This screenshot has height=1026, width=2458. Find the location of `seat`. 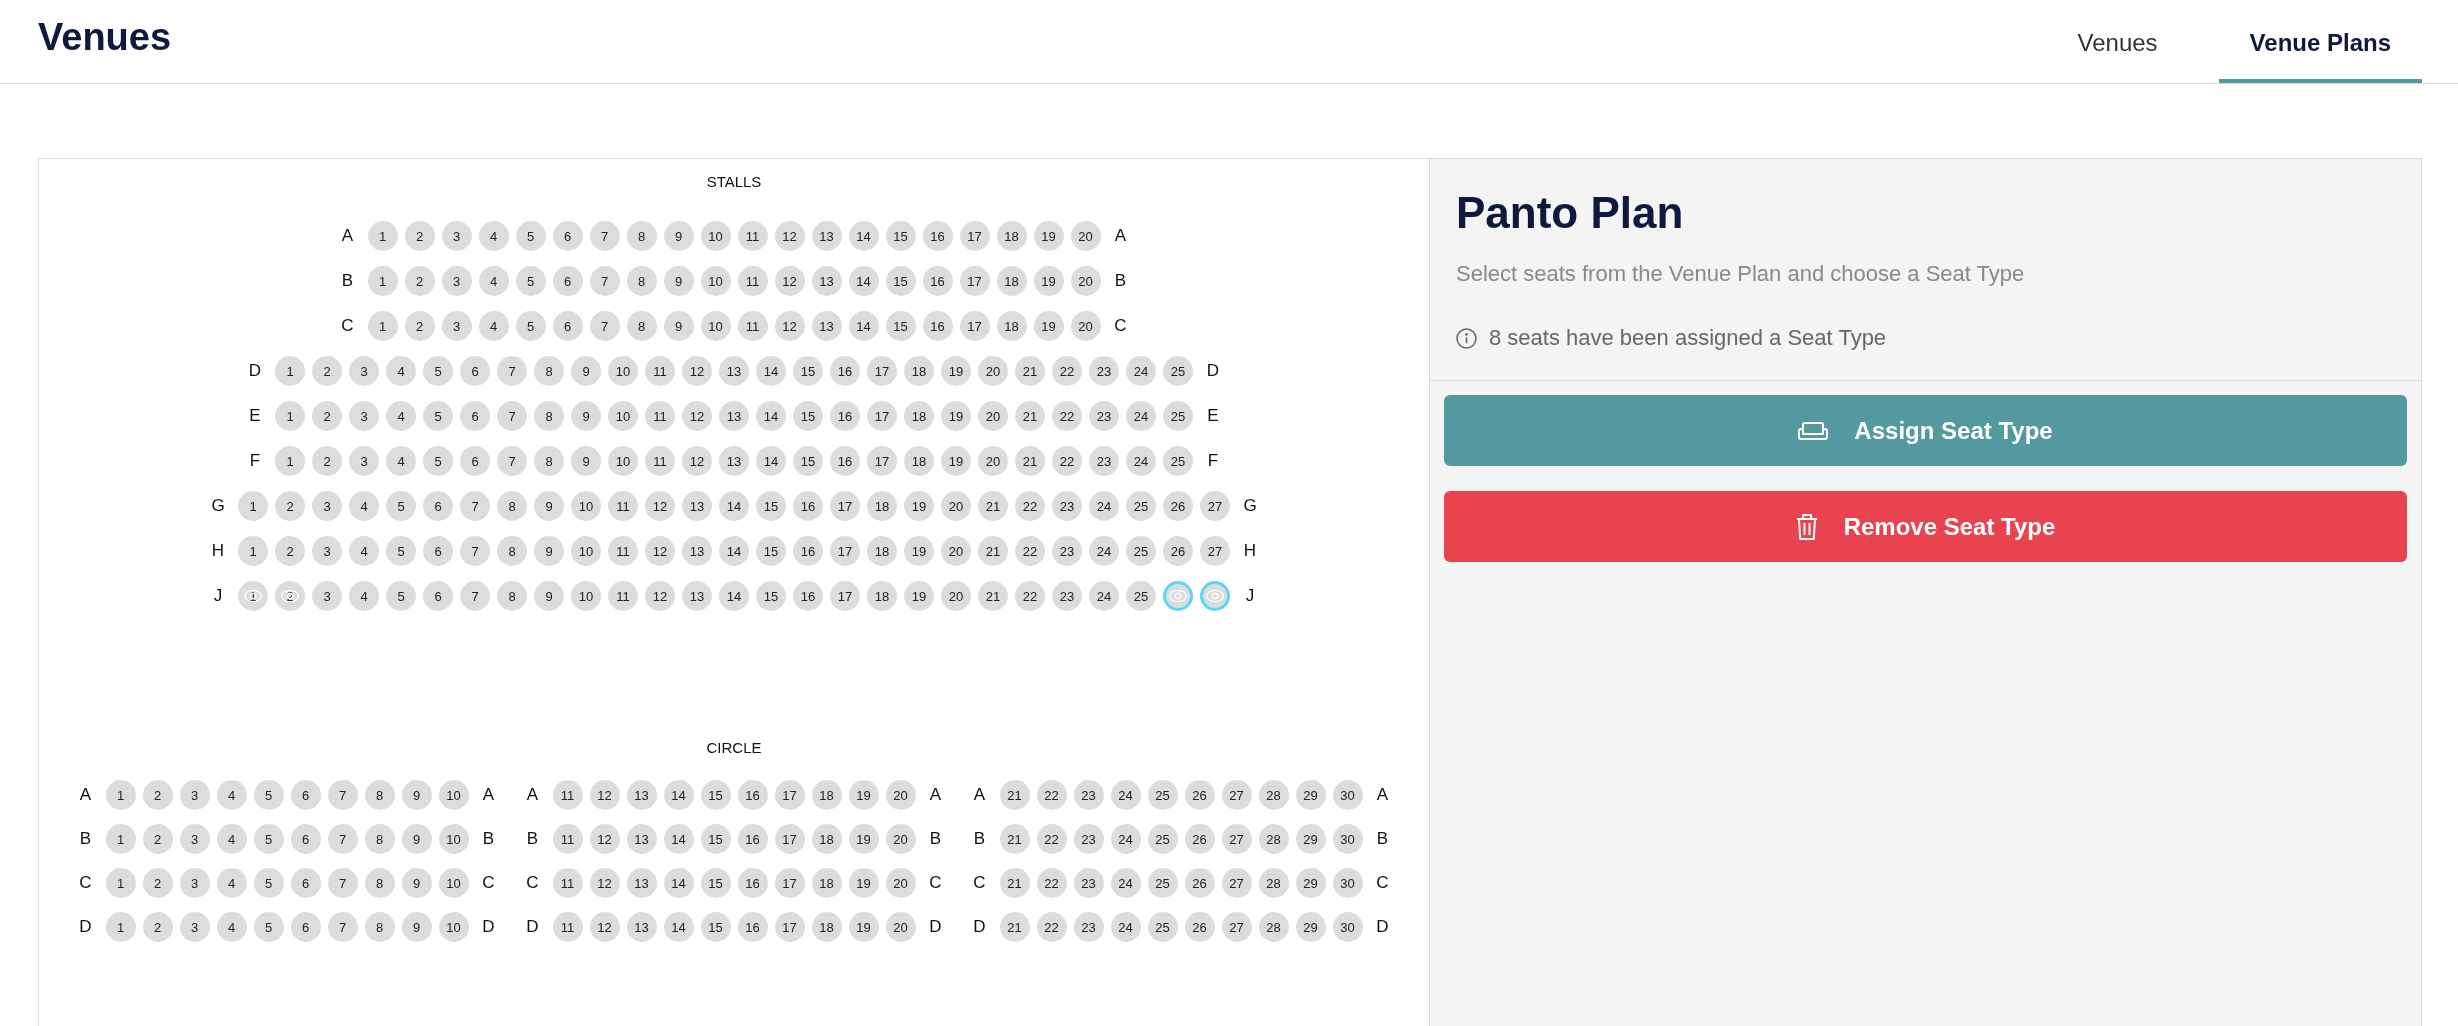

seat is located at coordinates (1215, 596).